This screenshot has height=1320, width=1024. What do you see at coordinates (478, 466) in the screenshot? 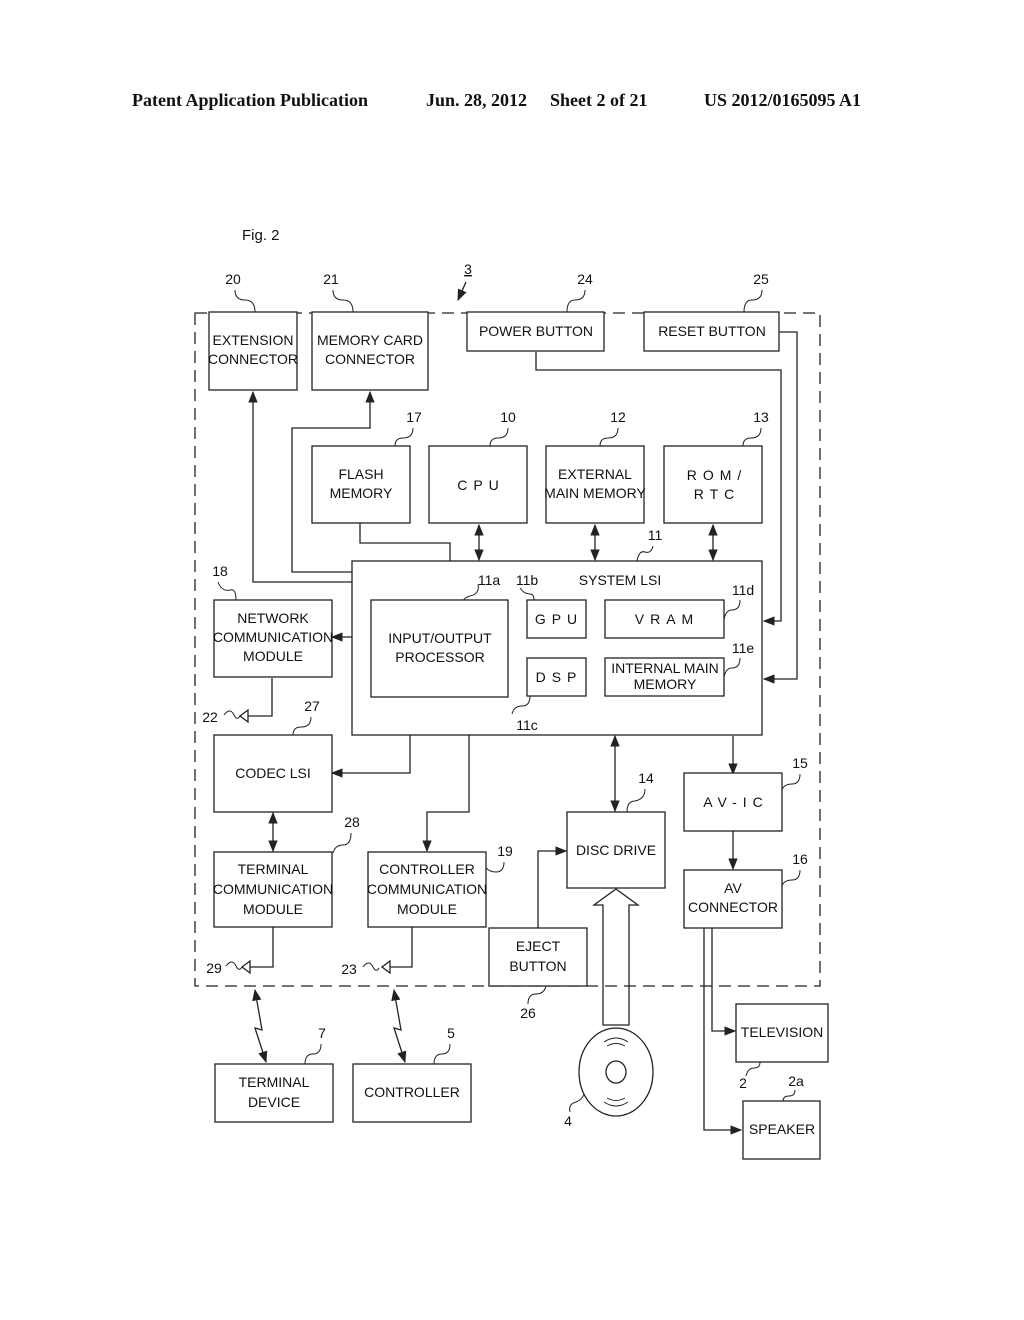
I see `block-cpu: CPU 10` at bounding box center [478, 466].